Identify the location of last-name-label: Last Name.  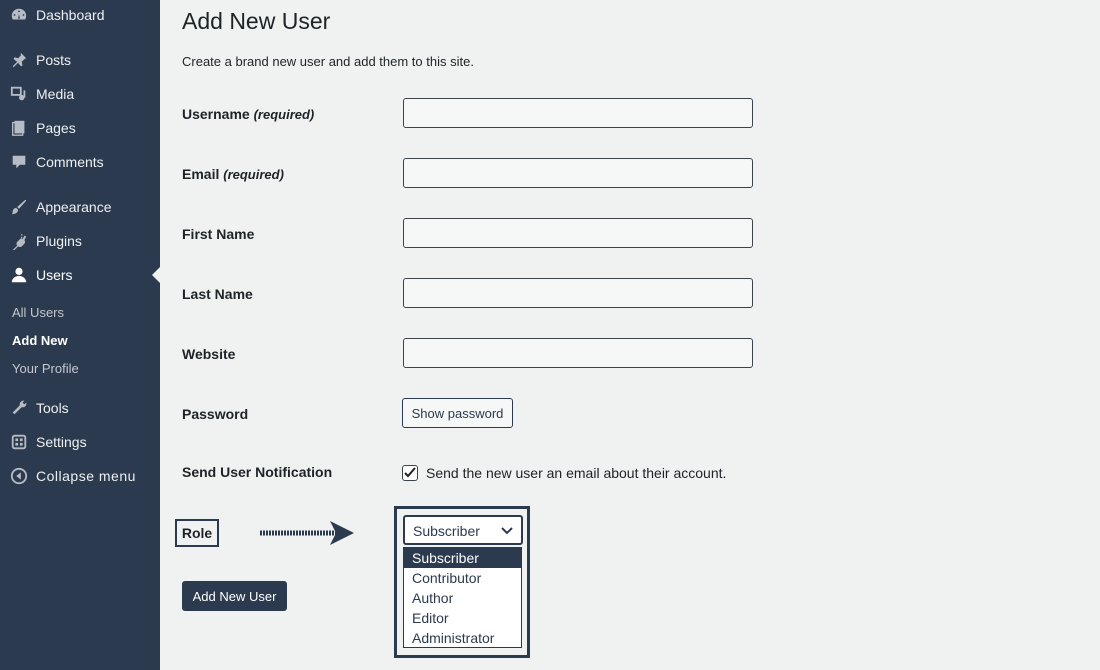
(217, 294).